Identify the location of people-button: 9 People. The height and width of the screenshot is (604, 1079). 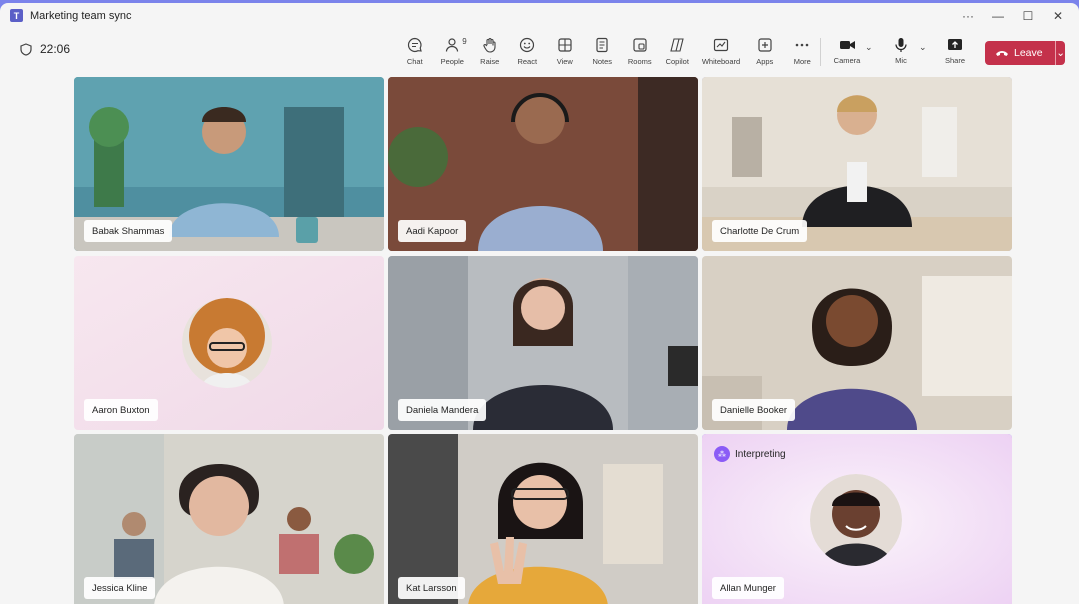
(453, 50).